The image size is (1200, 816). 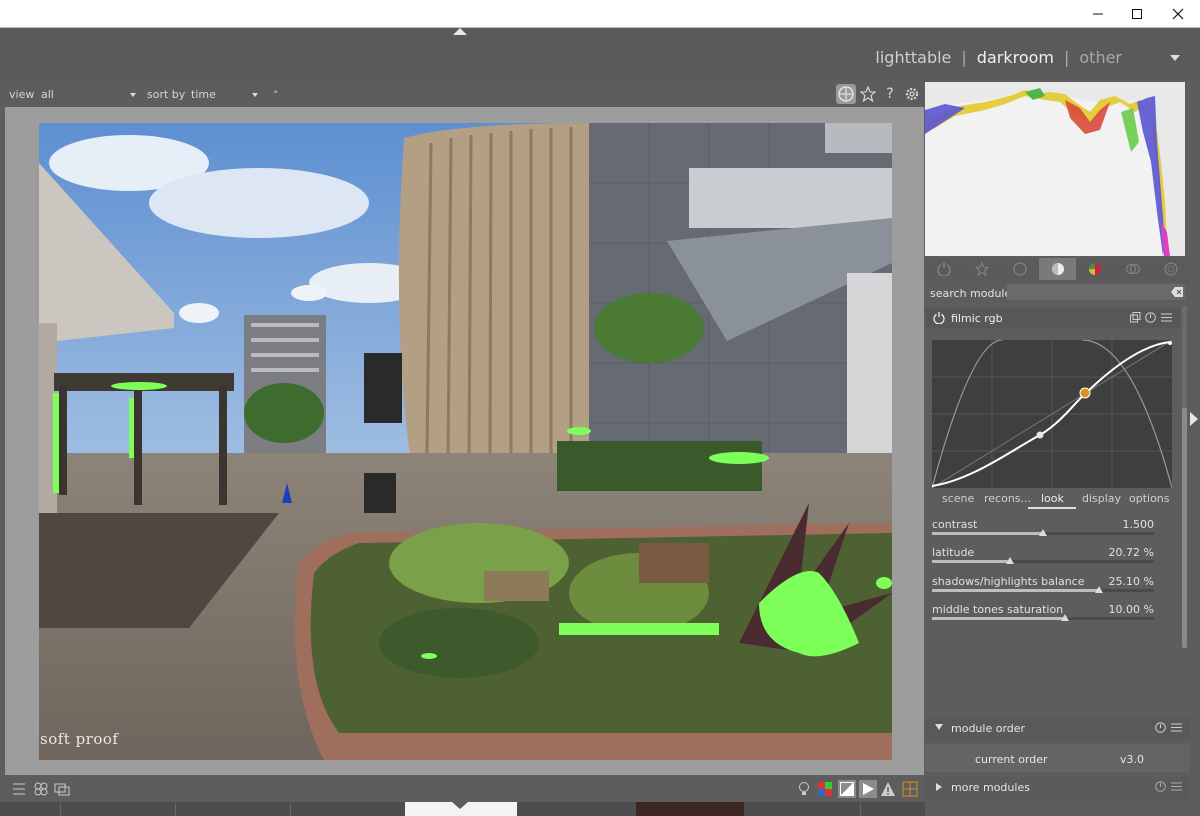 I want to click on filmic-tabs: scene recons... look display options, so click(x=1052, y=499).